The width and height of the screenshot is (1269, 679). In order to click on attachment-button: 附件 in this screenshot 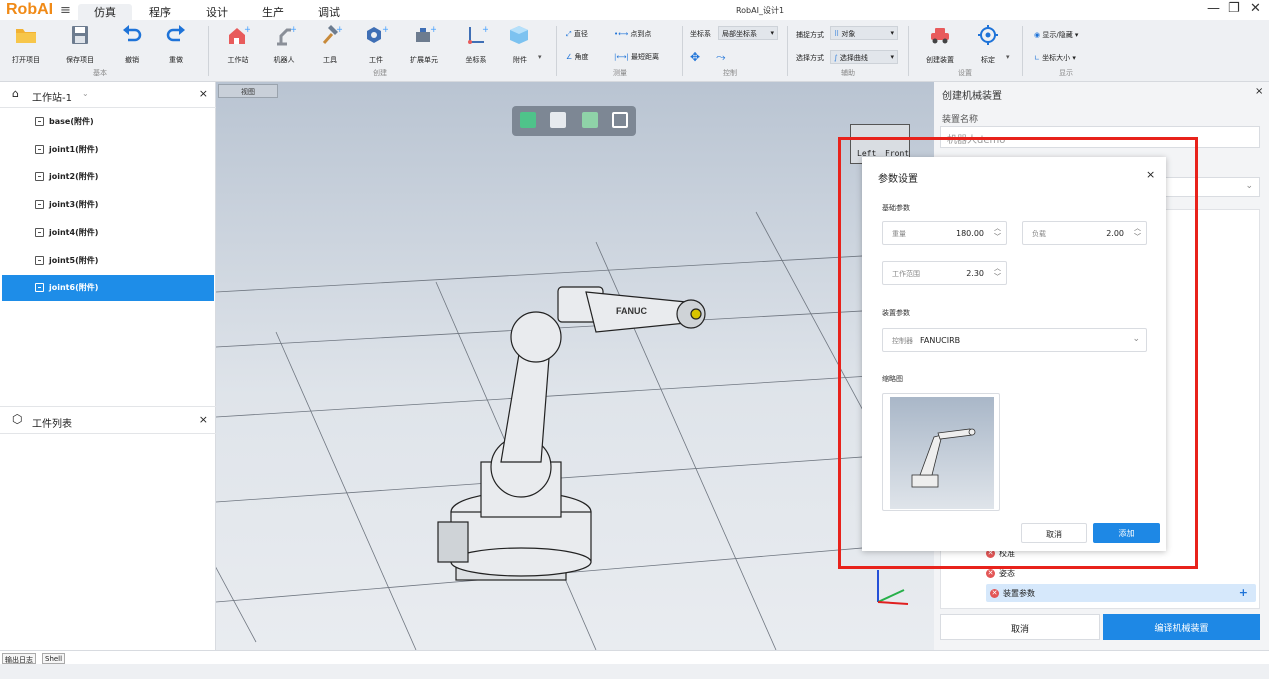, I will do `click(520, 44)`.